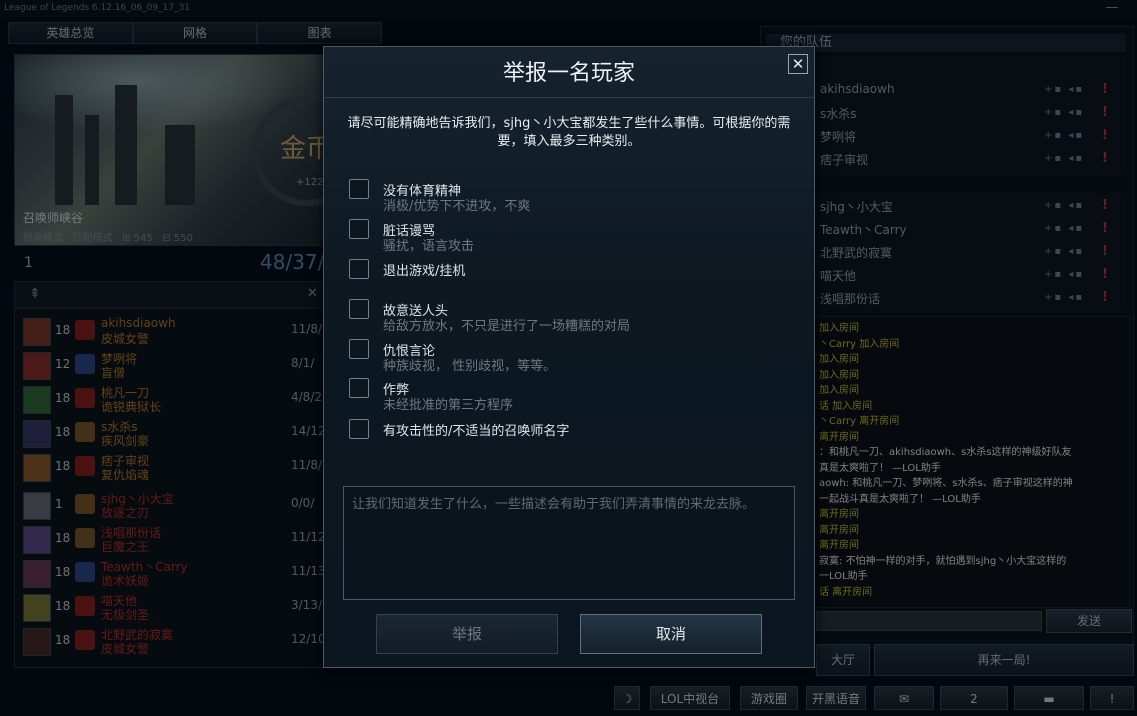 Image resolution: width=1137 pixels, height=716 pixels. Describe the element at coordinates (448, 405) in the screenshot. I see `category-description: 未经批准的第三方程序` at that location.